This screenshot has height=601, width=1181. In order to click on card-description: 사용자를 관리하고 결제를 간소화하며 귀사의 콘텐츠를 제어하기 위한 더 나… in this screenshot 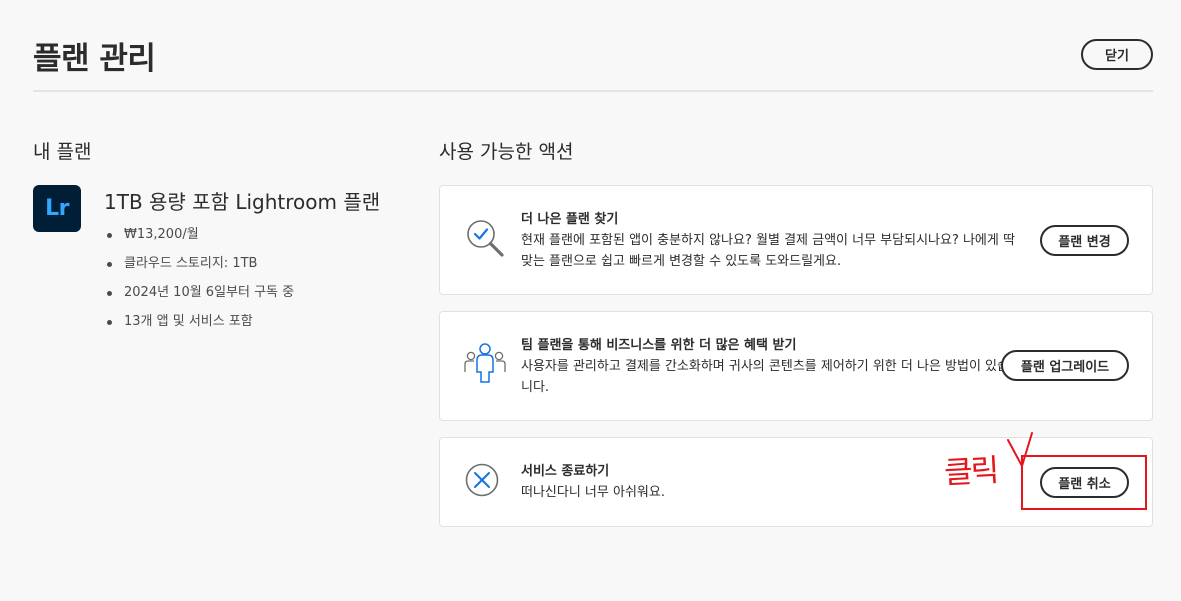, I will do `click(765, 377)`.